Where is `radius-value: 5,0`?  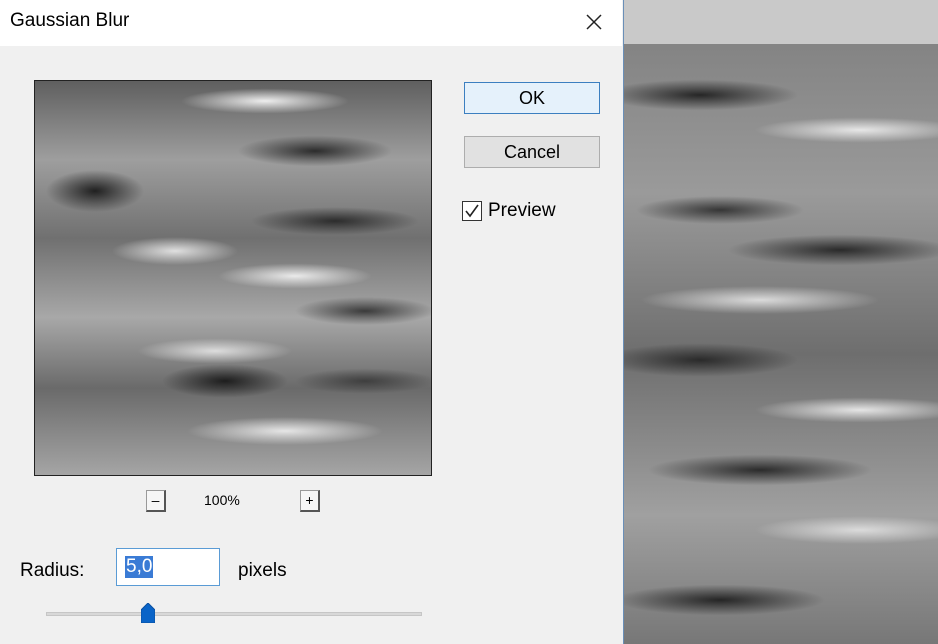
radius-value: 5,0 is located at coordinates (139, 567).